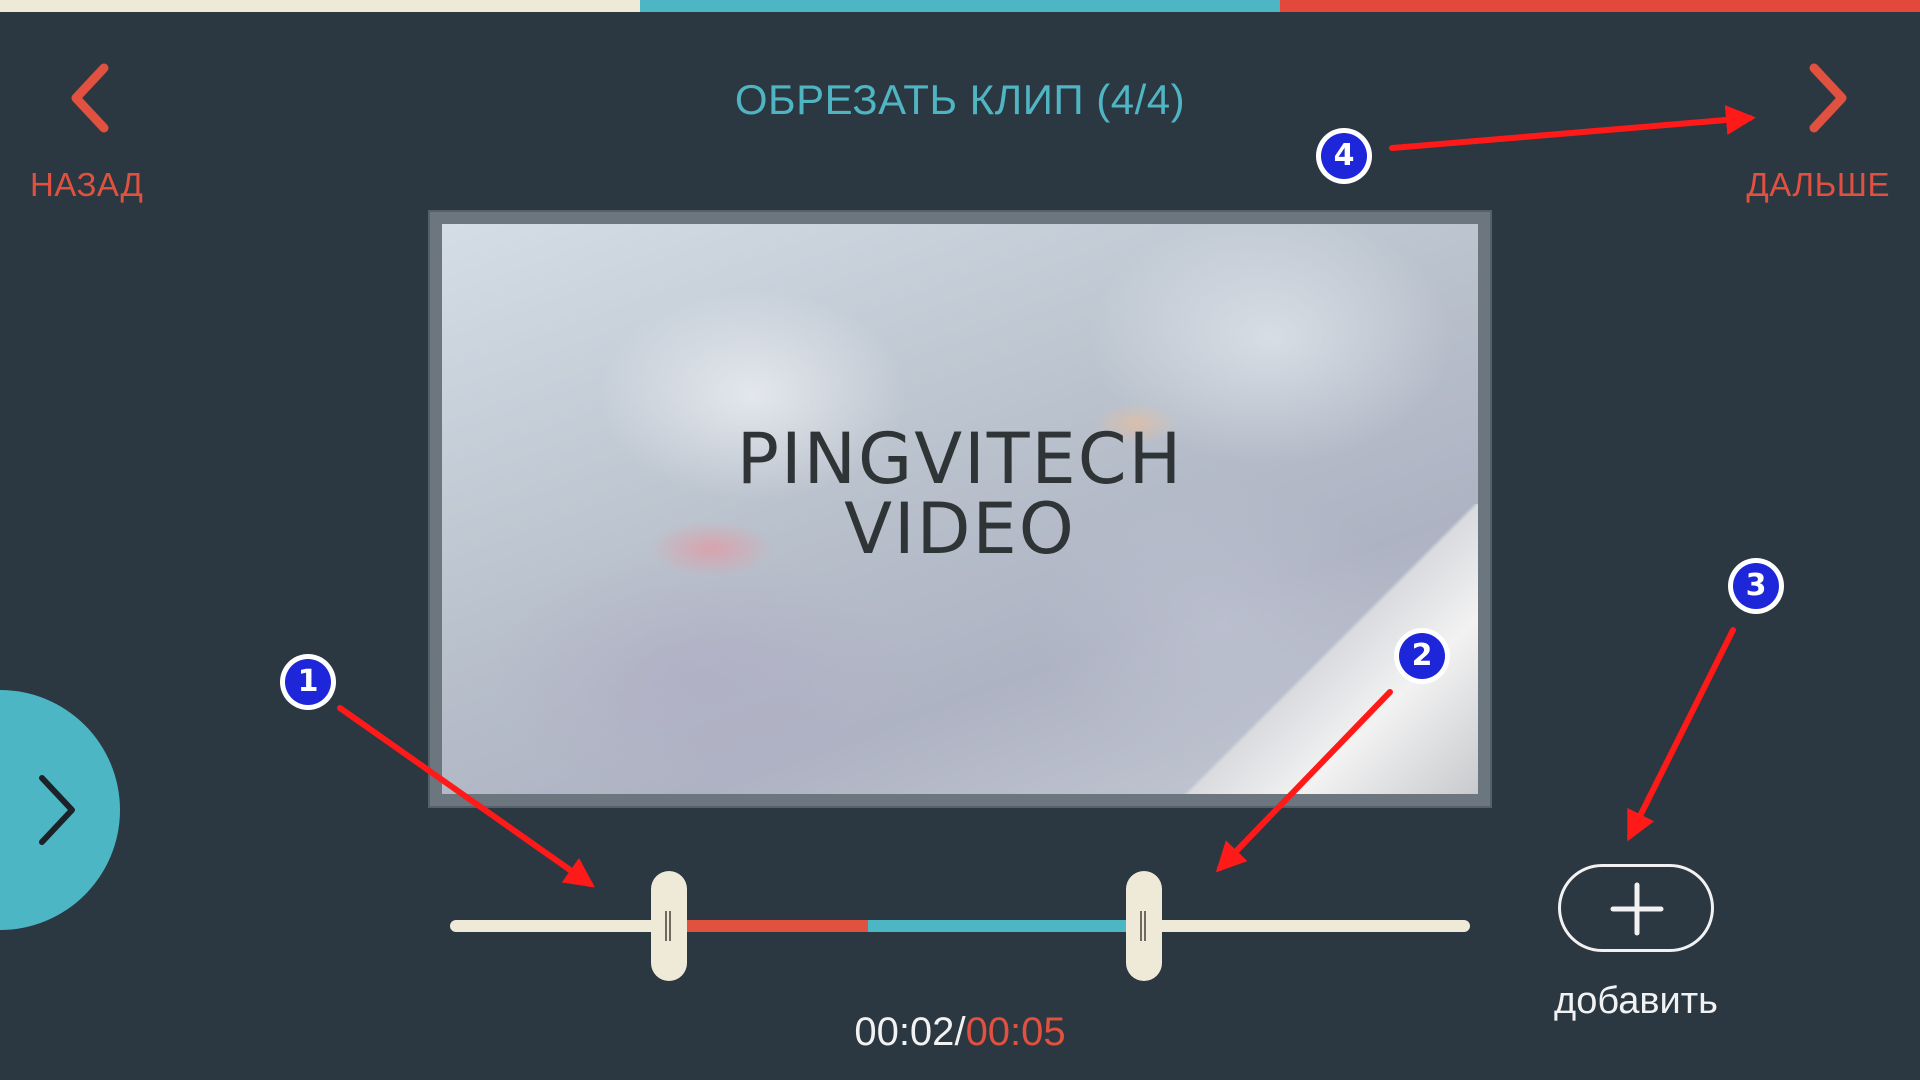 This screenshot has height=1080, width=1920. I want to click on marker-number: 4, so click(1344, 156).